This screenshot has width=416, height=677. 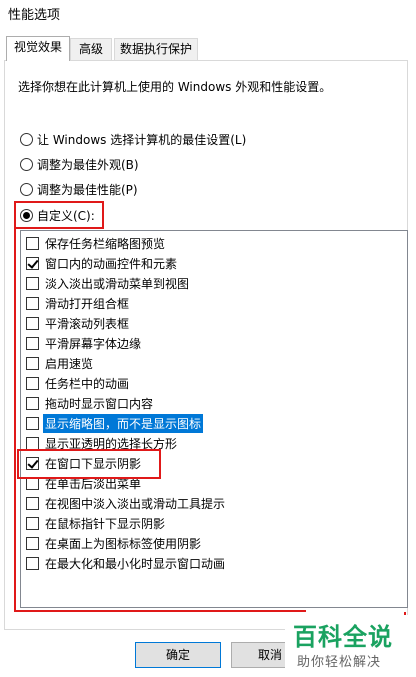 I want to click on list-item: 在最大化和最小化时显示窗口动画, so click(x=126, y=563).